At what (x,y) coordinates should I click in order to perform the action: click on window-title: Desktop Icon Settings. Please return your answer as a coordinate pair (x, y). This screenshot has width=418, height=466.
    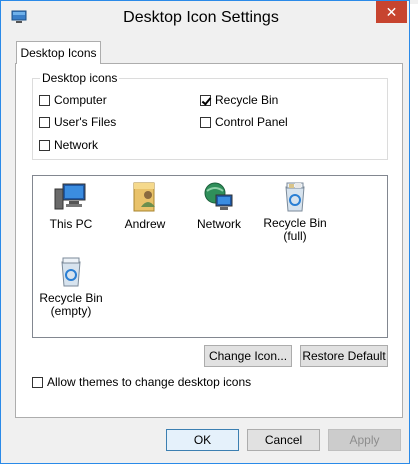
    Looking at the image, I should click on (201, 17).